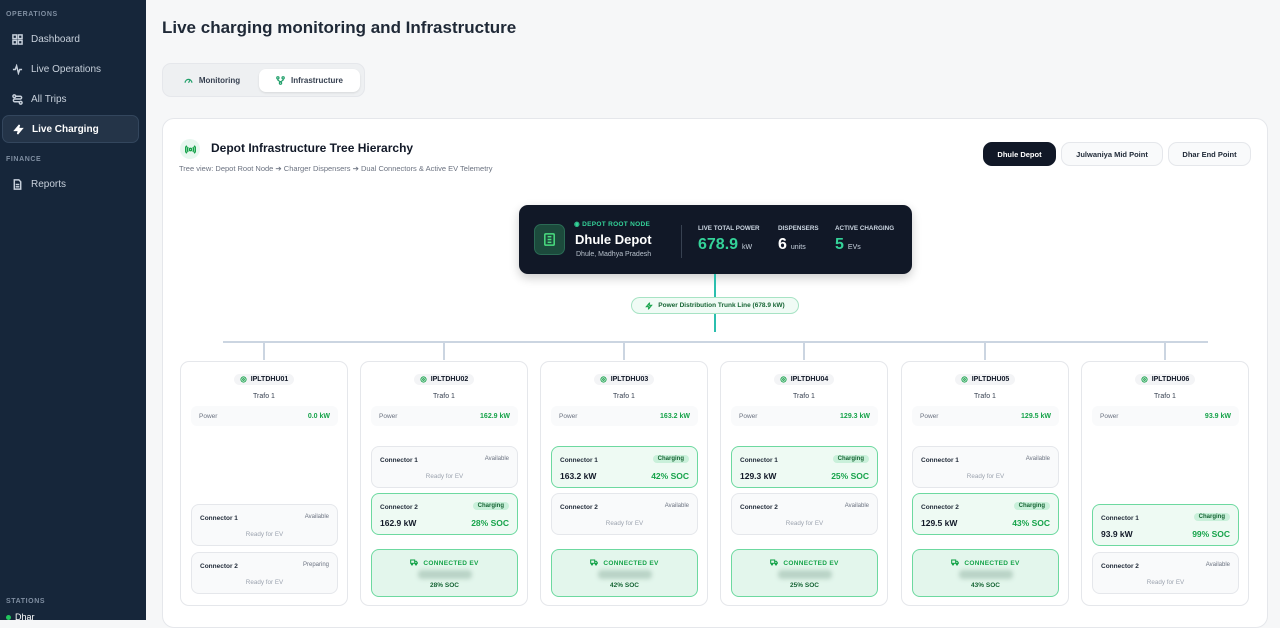 Image resolution: width=1280 pixels, height=628 pixels. I want to click on metric-value-active: 5 EVs, so click(848, 245).